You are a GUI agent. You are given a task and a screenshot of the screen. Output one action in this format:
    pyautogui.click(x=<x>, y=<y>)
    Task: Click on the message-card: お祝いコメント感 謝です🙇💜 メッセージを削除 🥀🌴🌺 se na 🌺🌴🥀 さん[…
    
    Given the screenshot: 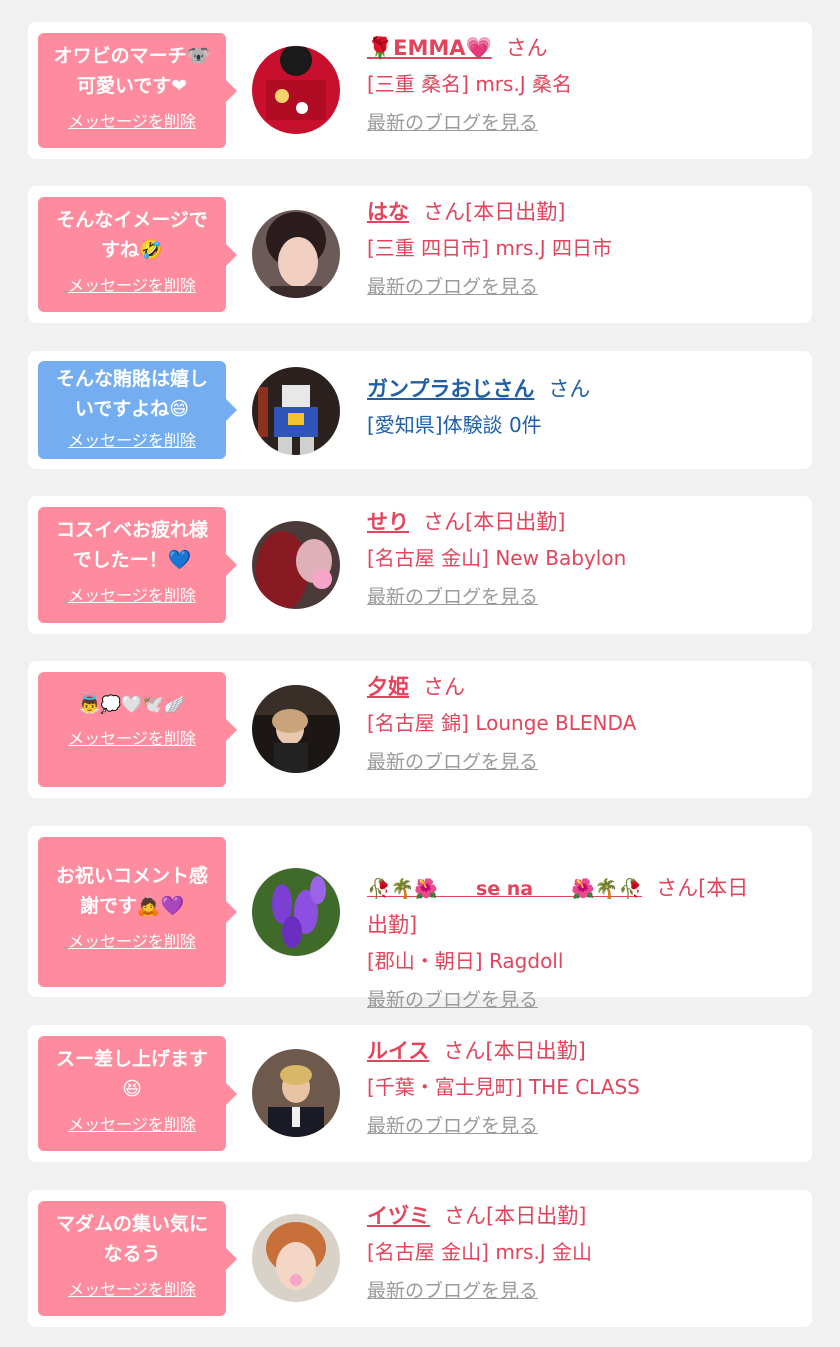 What is the action you would take?
    pyautogui.click(x=420, y=918)
    